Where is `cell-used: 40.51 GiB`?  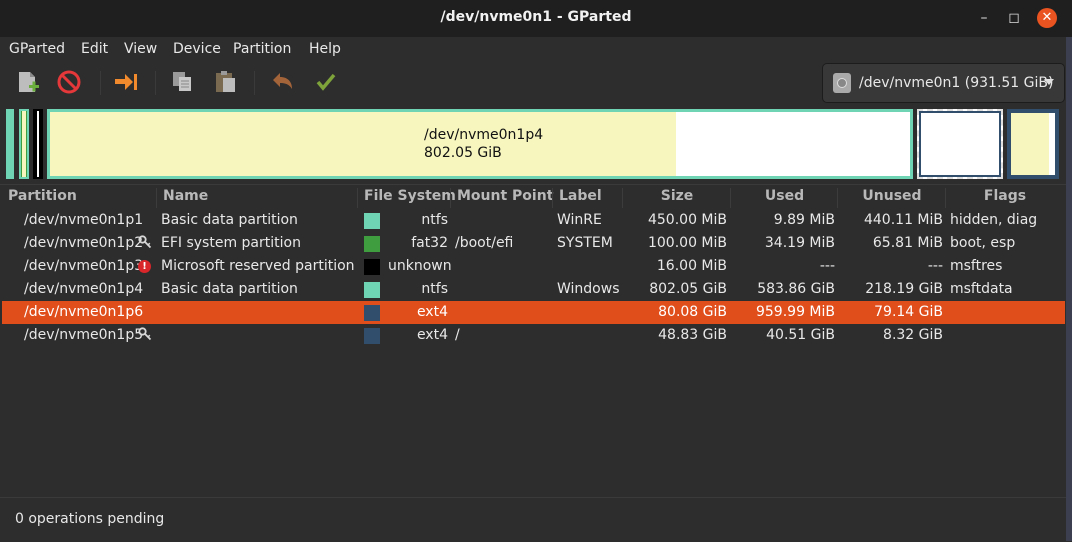 cell-used: 40.51 GiB is located at coordinates (800, 335).